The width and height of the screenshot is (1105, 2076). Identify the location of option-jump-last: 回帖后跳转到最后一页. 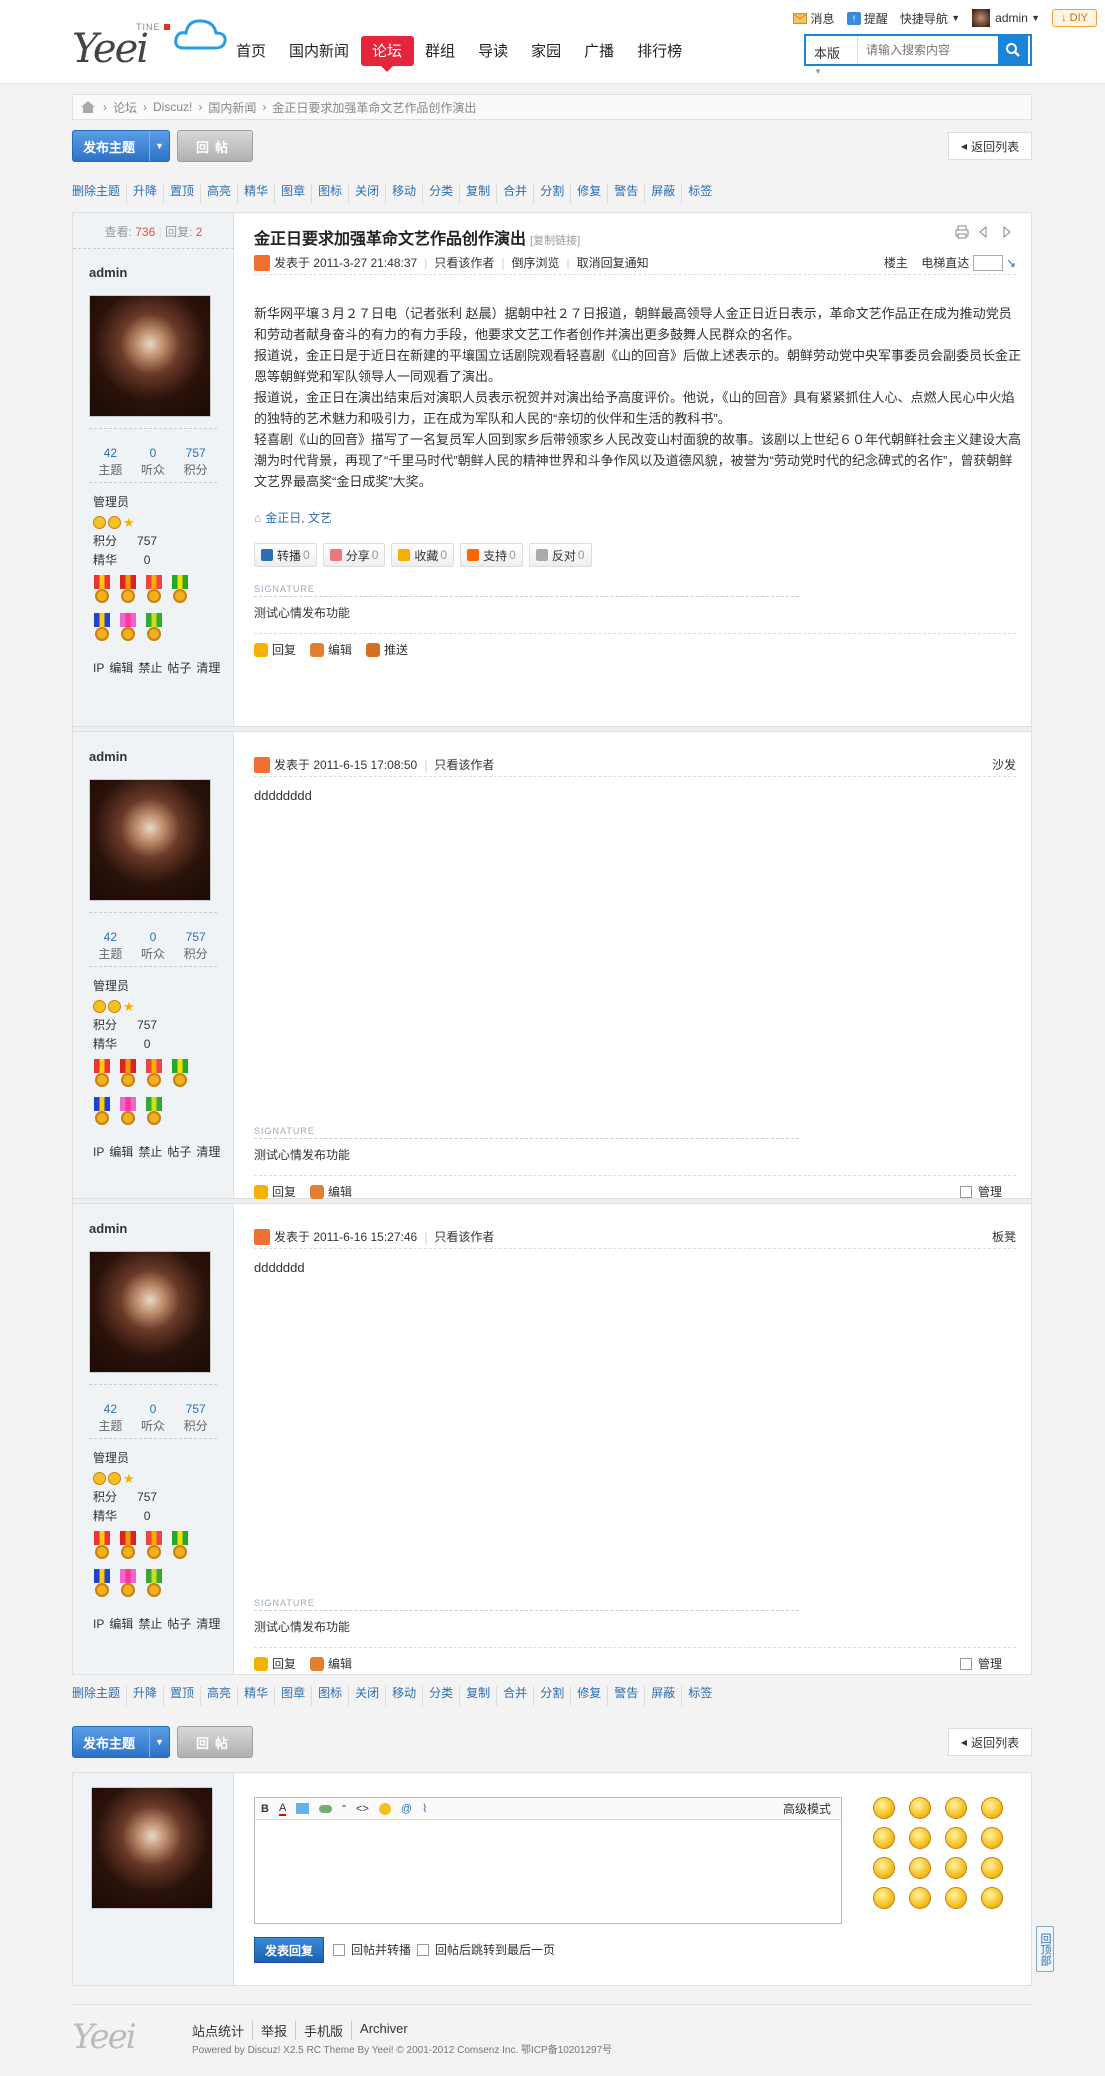
(486, 1949).